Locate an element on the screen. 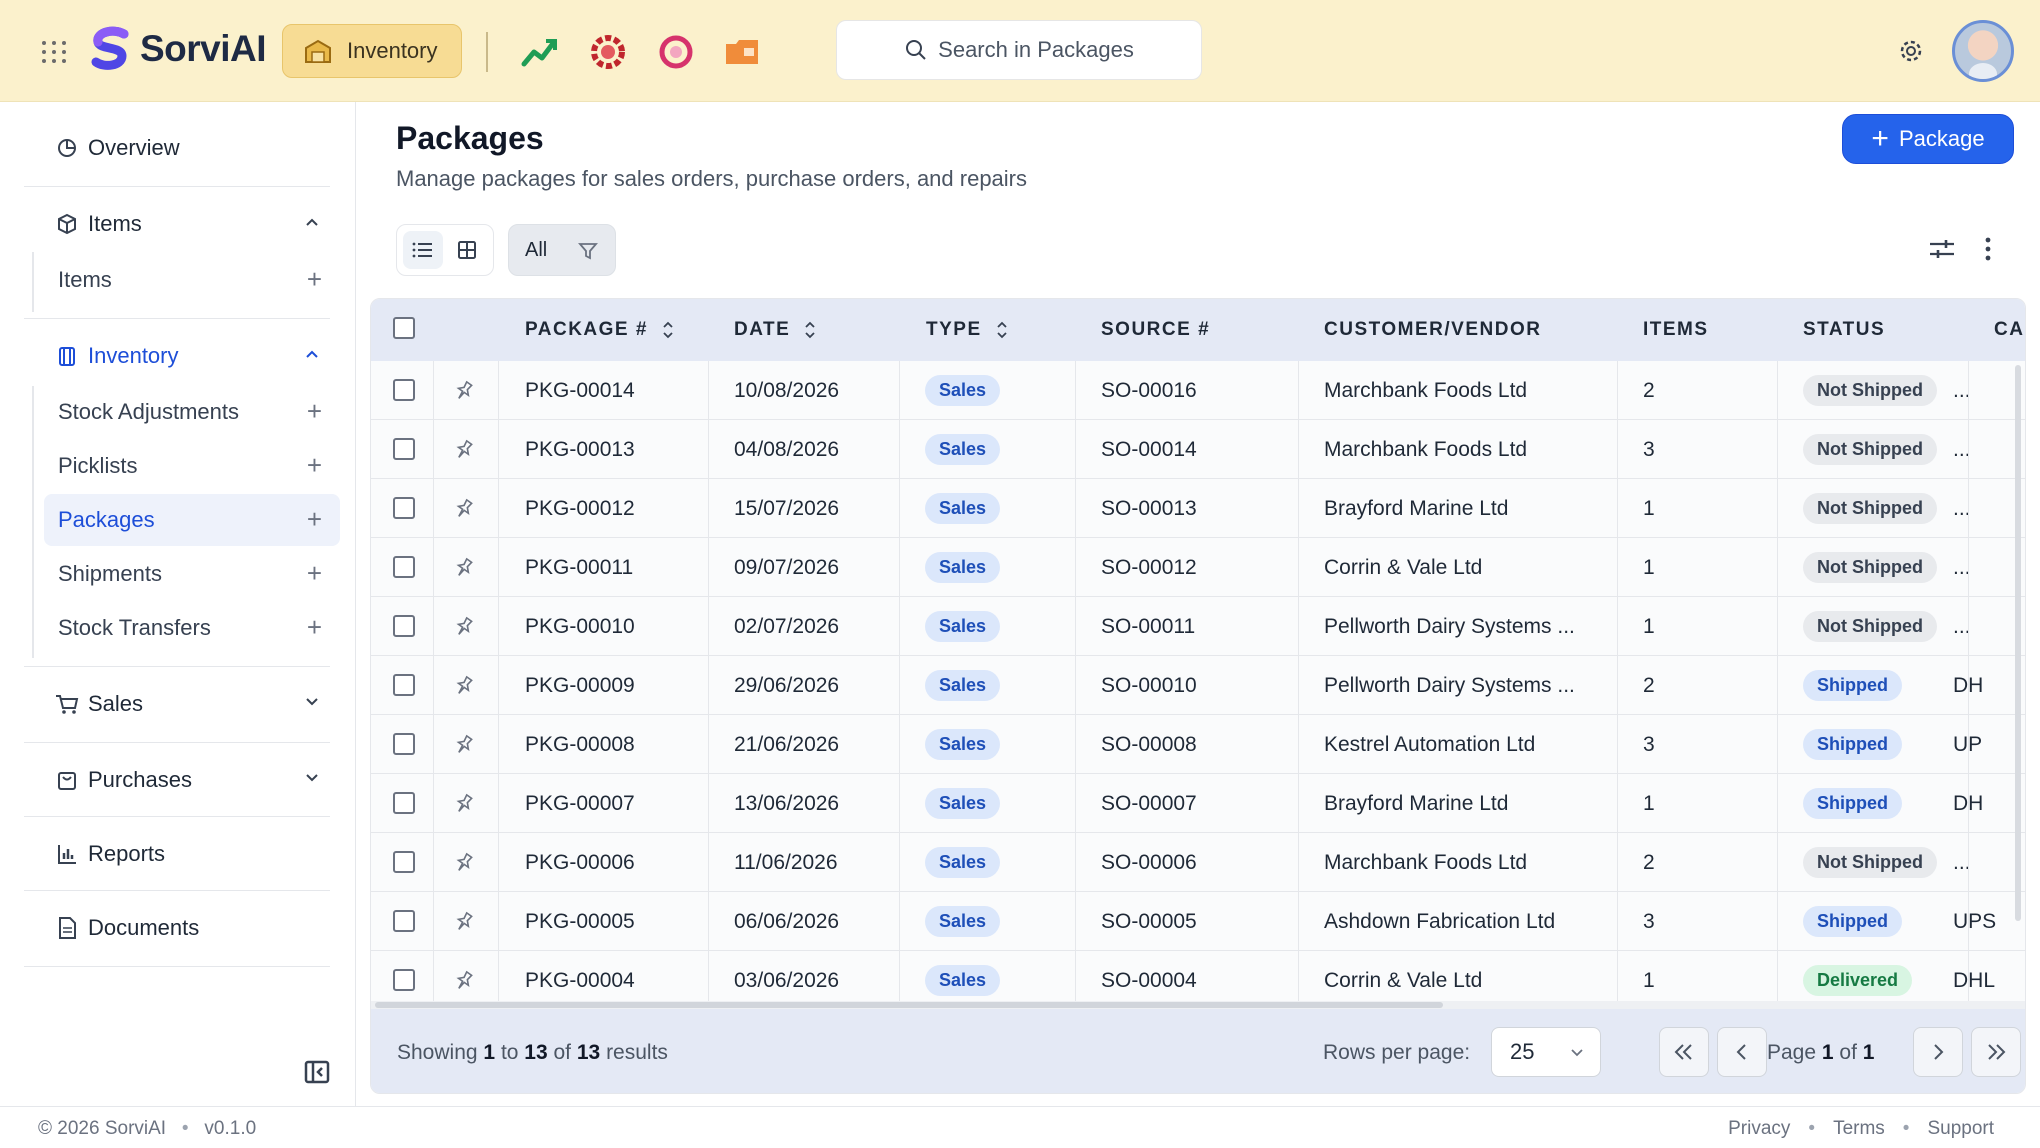  column-header-status: STATUS is located at coordinates (1844, 330).